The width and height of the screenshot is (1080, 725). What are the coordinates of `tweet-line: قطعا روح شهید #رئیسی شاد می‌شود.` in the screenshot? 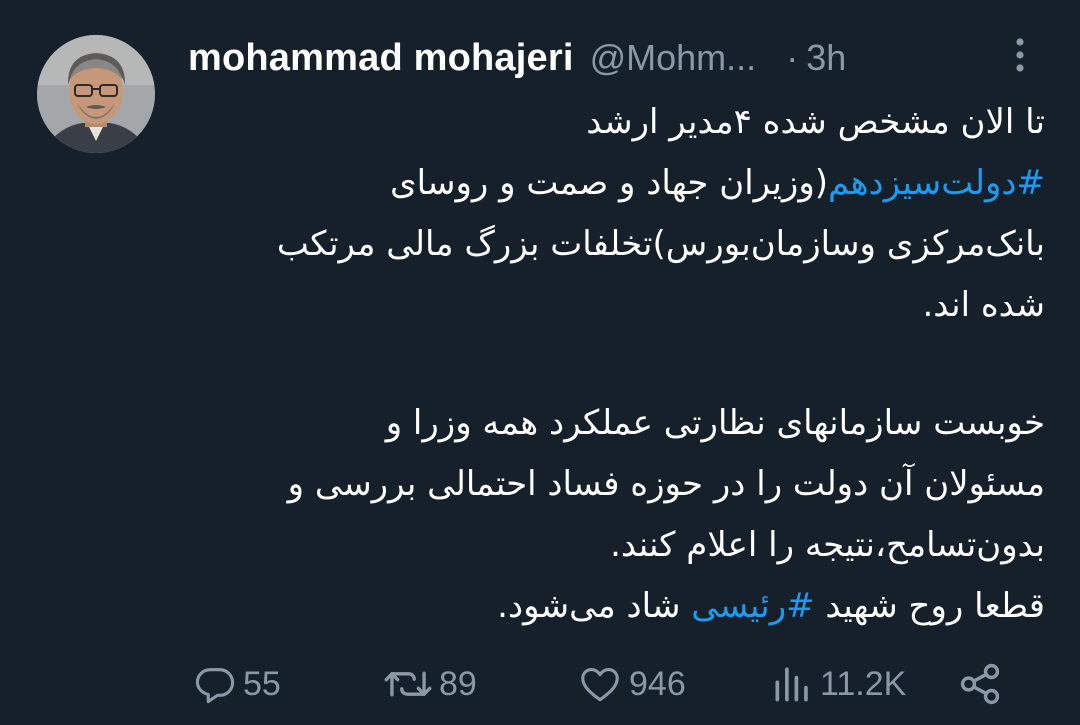 It's located at (617, 606).